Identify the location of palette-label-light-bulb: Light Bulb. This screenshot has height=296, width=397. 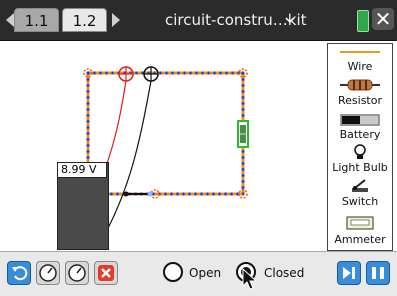
(360, 167).